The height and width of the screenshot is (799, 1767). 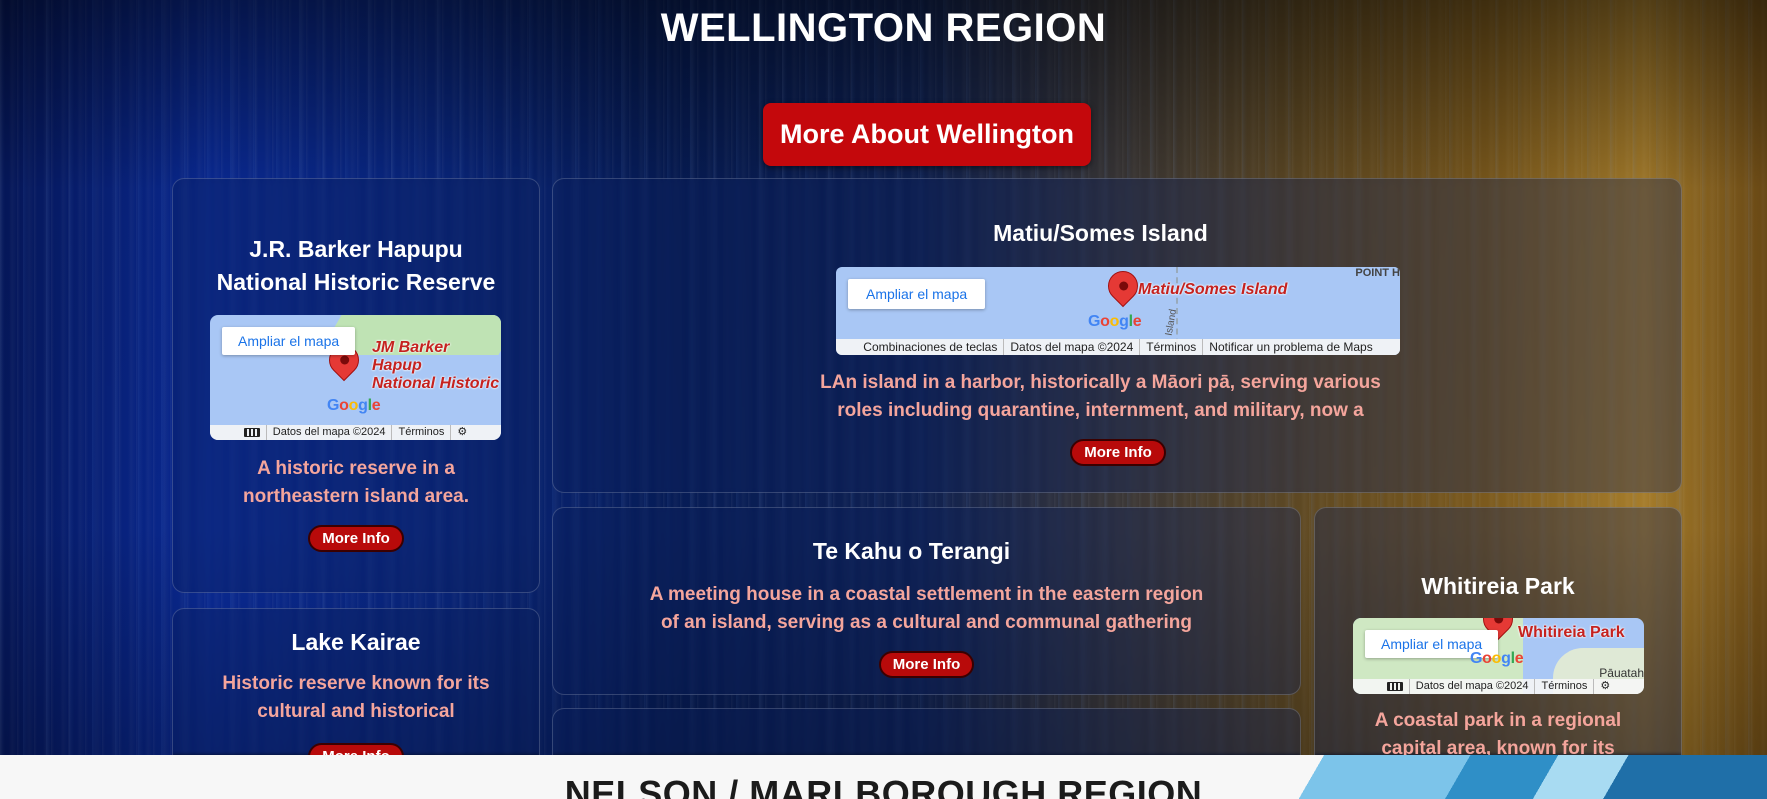 What do you see at coordinates (883, 786) in the screenshot?
I see `next-region-title: NELSON / MARLBOROUGH REGION` at bounding box center [883, 786].